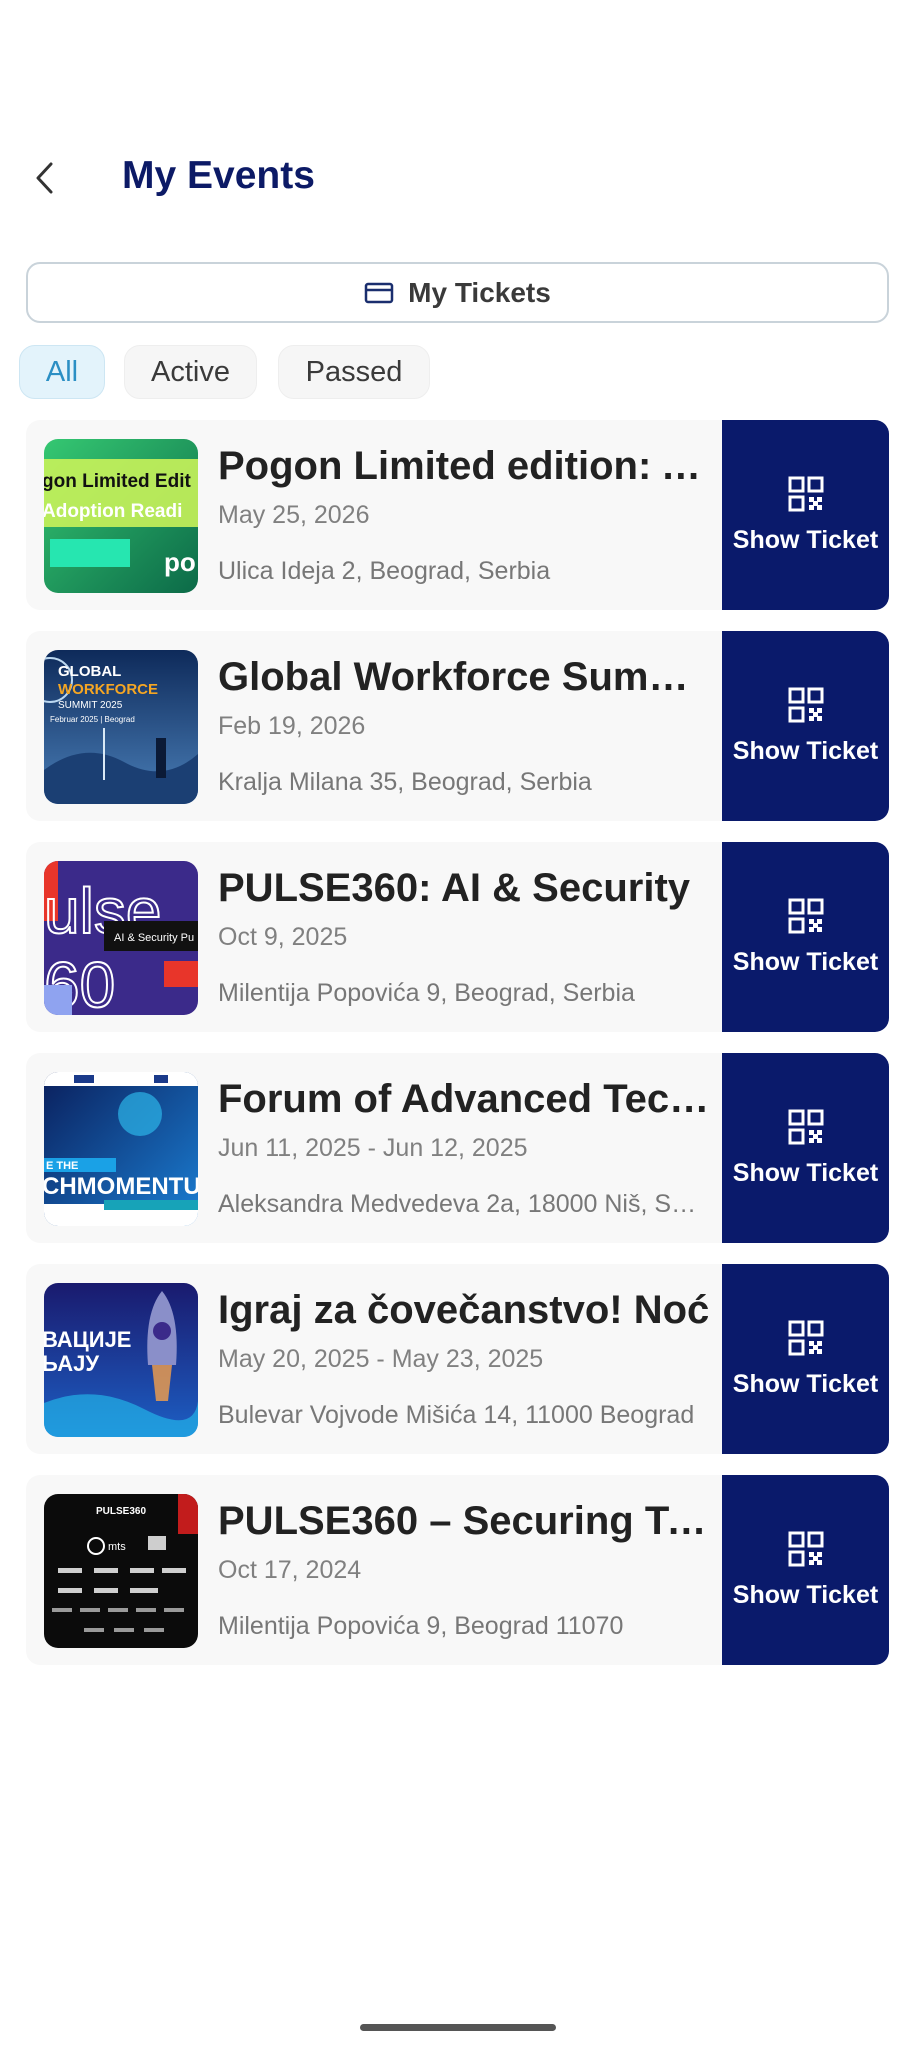 This screenshot has height=2048, width=917. What do you see at coordinates (218, 175) in the screenshot?
I see `page-title: My Events` at bounding box center [218, 175].